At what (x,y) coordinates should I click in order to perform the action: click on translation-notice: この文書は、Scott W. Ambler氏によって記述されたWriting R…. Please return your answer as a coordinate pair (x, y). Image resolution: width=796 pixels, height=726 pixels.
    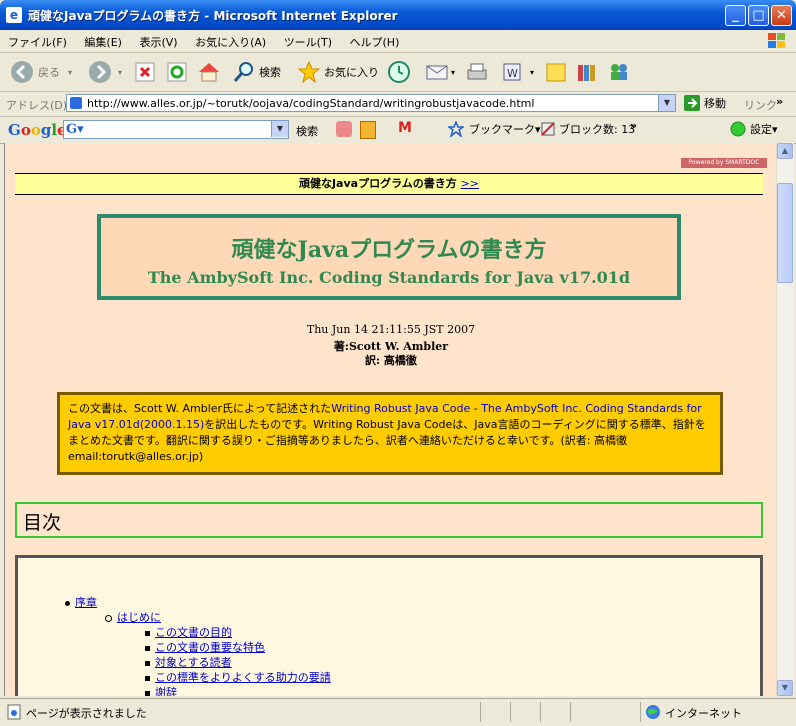
    Looking at the image, I should click on (390, 433).